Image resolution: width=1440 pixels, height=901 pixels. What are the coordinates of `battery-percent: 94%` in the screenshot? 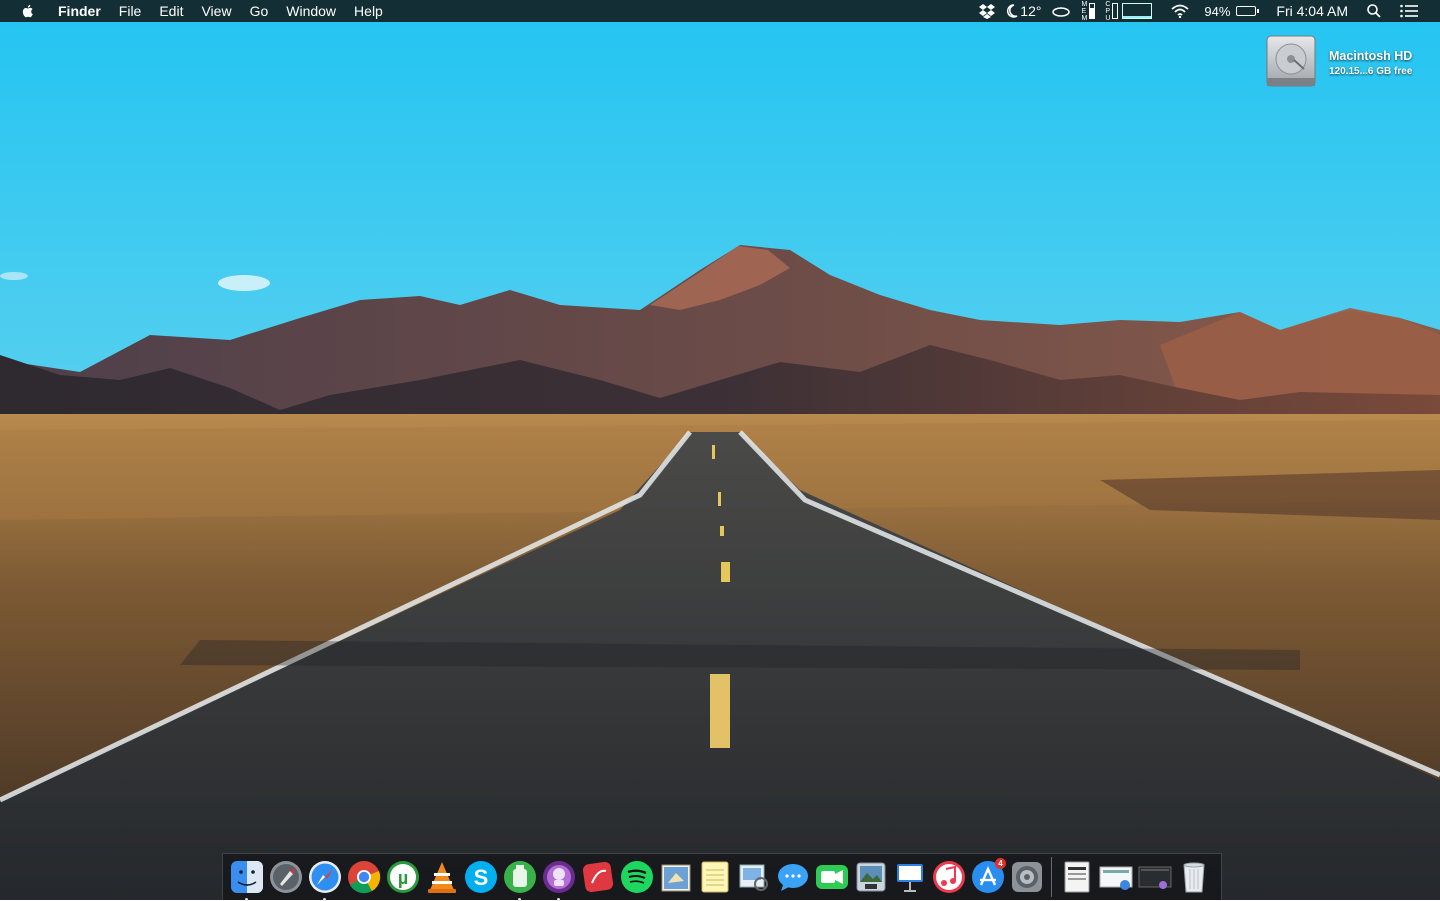 It's located at (1217, 11).